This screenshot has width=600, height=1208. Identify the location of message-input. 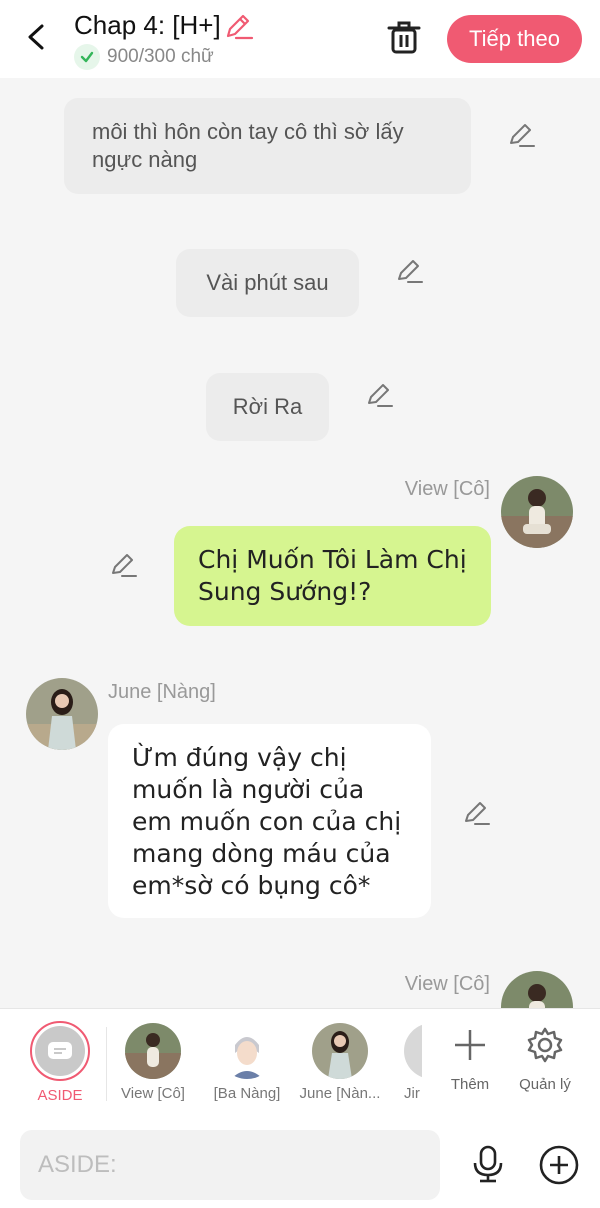
(230, 1165).